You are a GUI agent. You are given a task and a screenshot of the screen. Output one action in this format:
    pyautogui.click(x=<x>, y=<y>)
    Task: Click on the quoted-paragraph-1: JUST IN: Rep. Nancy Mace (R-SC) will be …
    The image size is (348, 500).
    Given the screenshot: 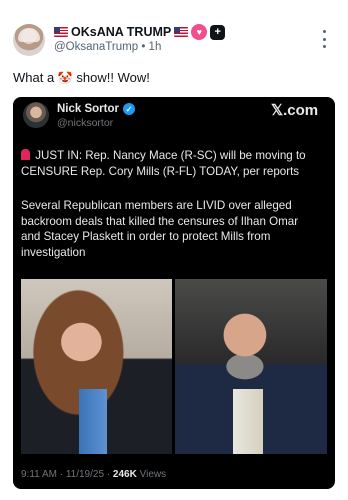 What is the action you would take?
    pyautogui.click(x=163, y=163)
    